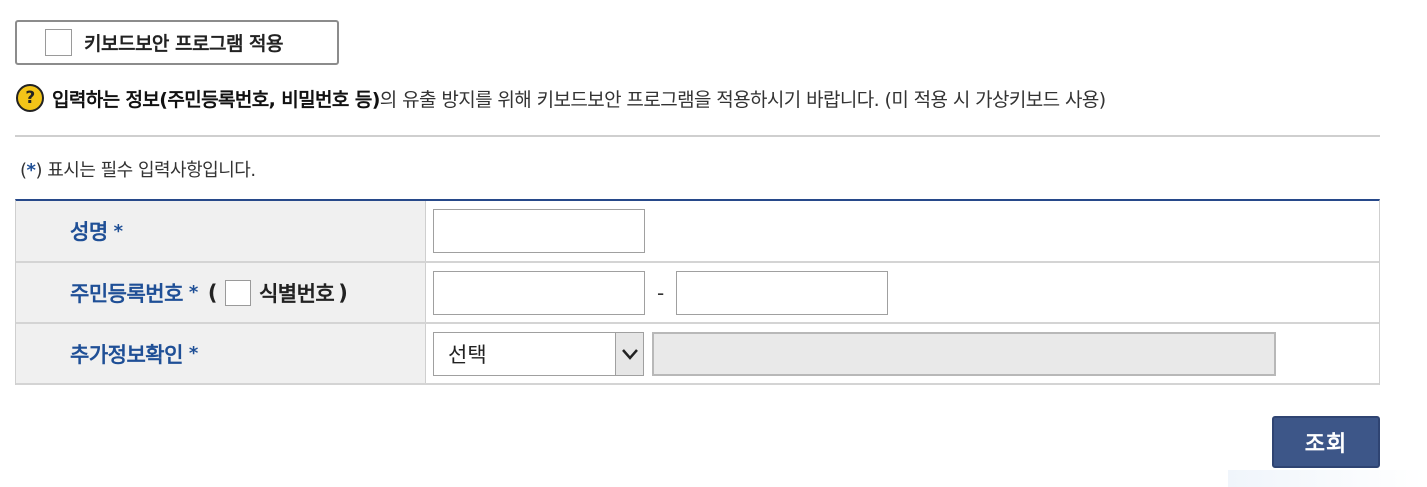 Image resolution: width=1427 pixels, height=487 pixels. I want to click on form-row-name: 성명 *, so click(697, 232).